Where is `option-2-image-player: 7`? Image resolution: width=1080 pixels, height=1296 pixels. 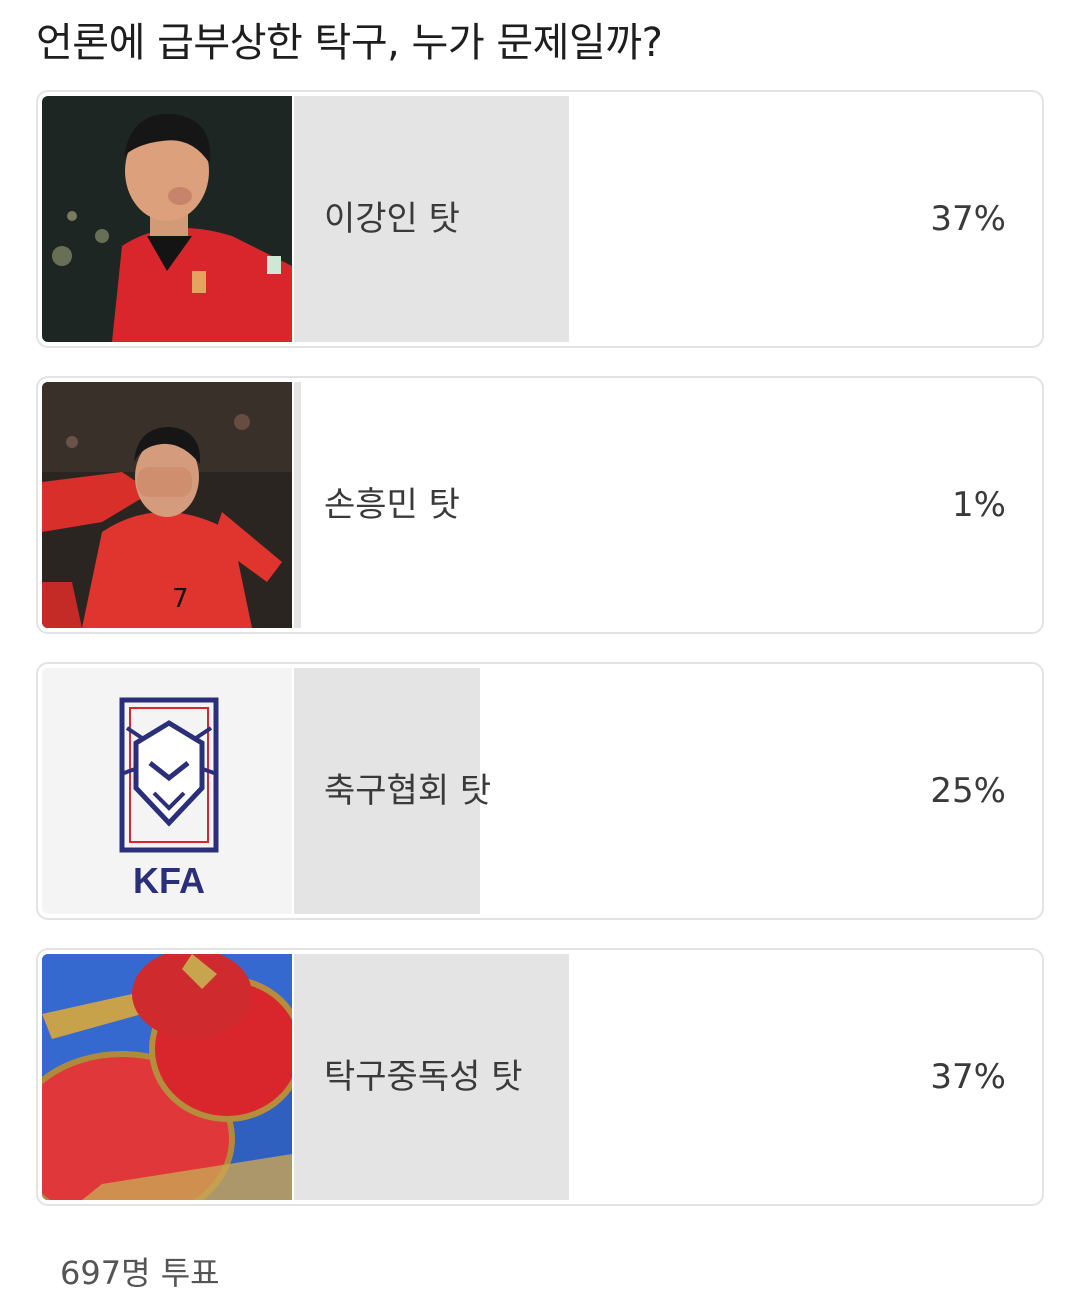 option-2-image-player: 7 is located at coordinates (167, 505).